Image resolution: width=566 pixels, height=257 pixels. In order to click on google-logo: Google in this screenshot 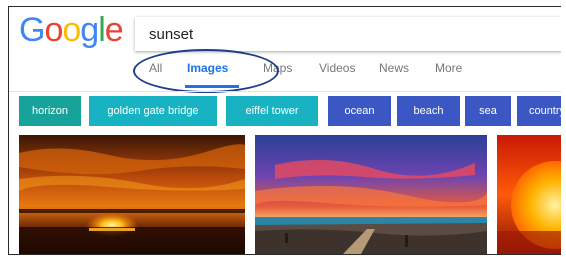, I will do `click(71, 30)`.